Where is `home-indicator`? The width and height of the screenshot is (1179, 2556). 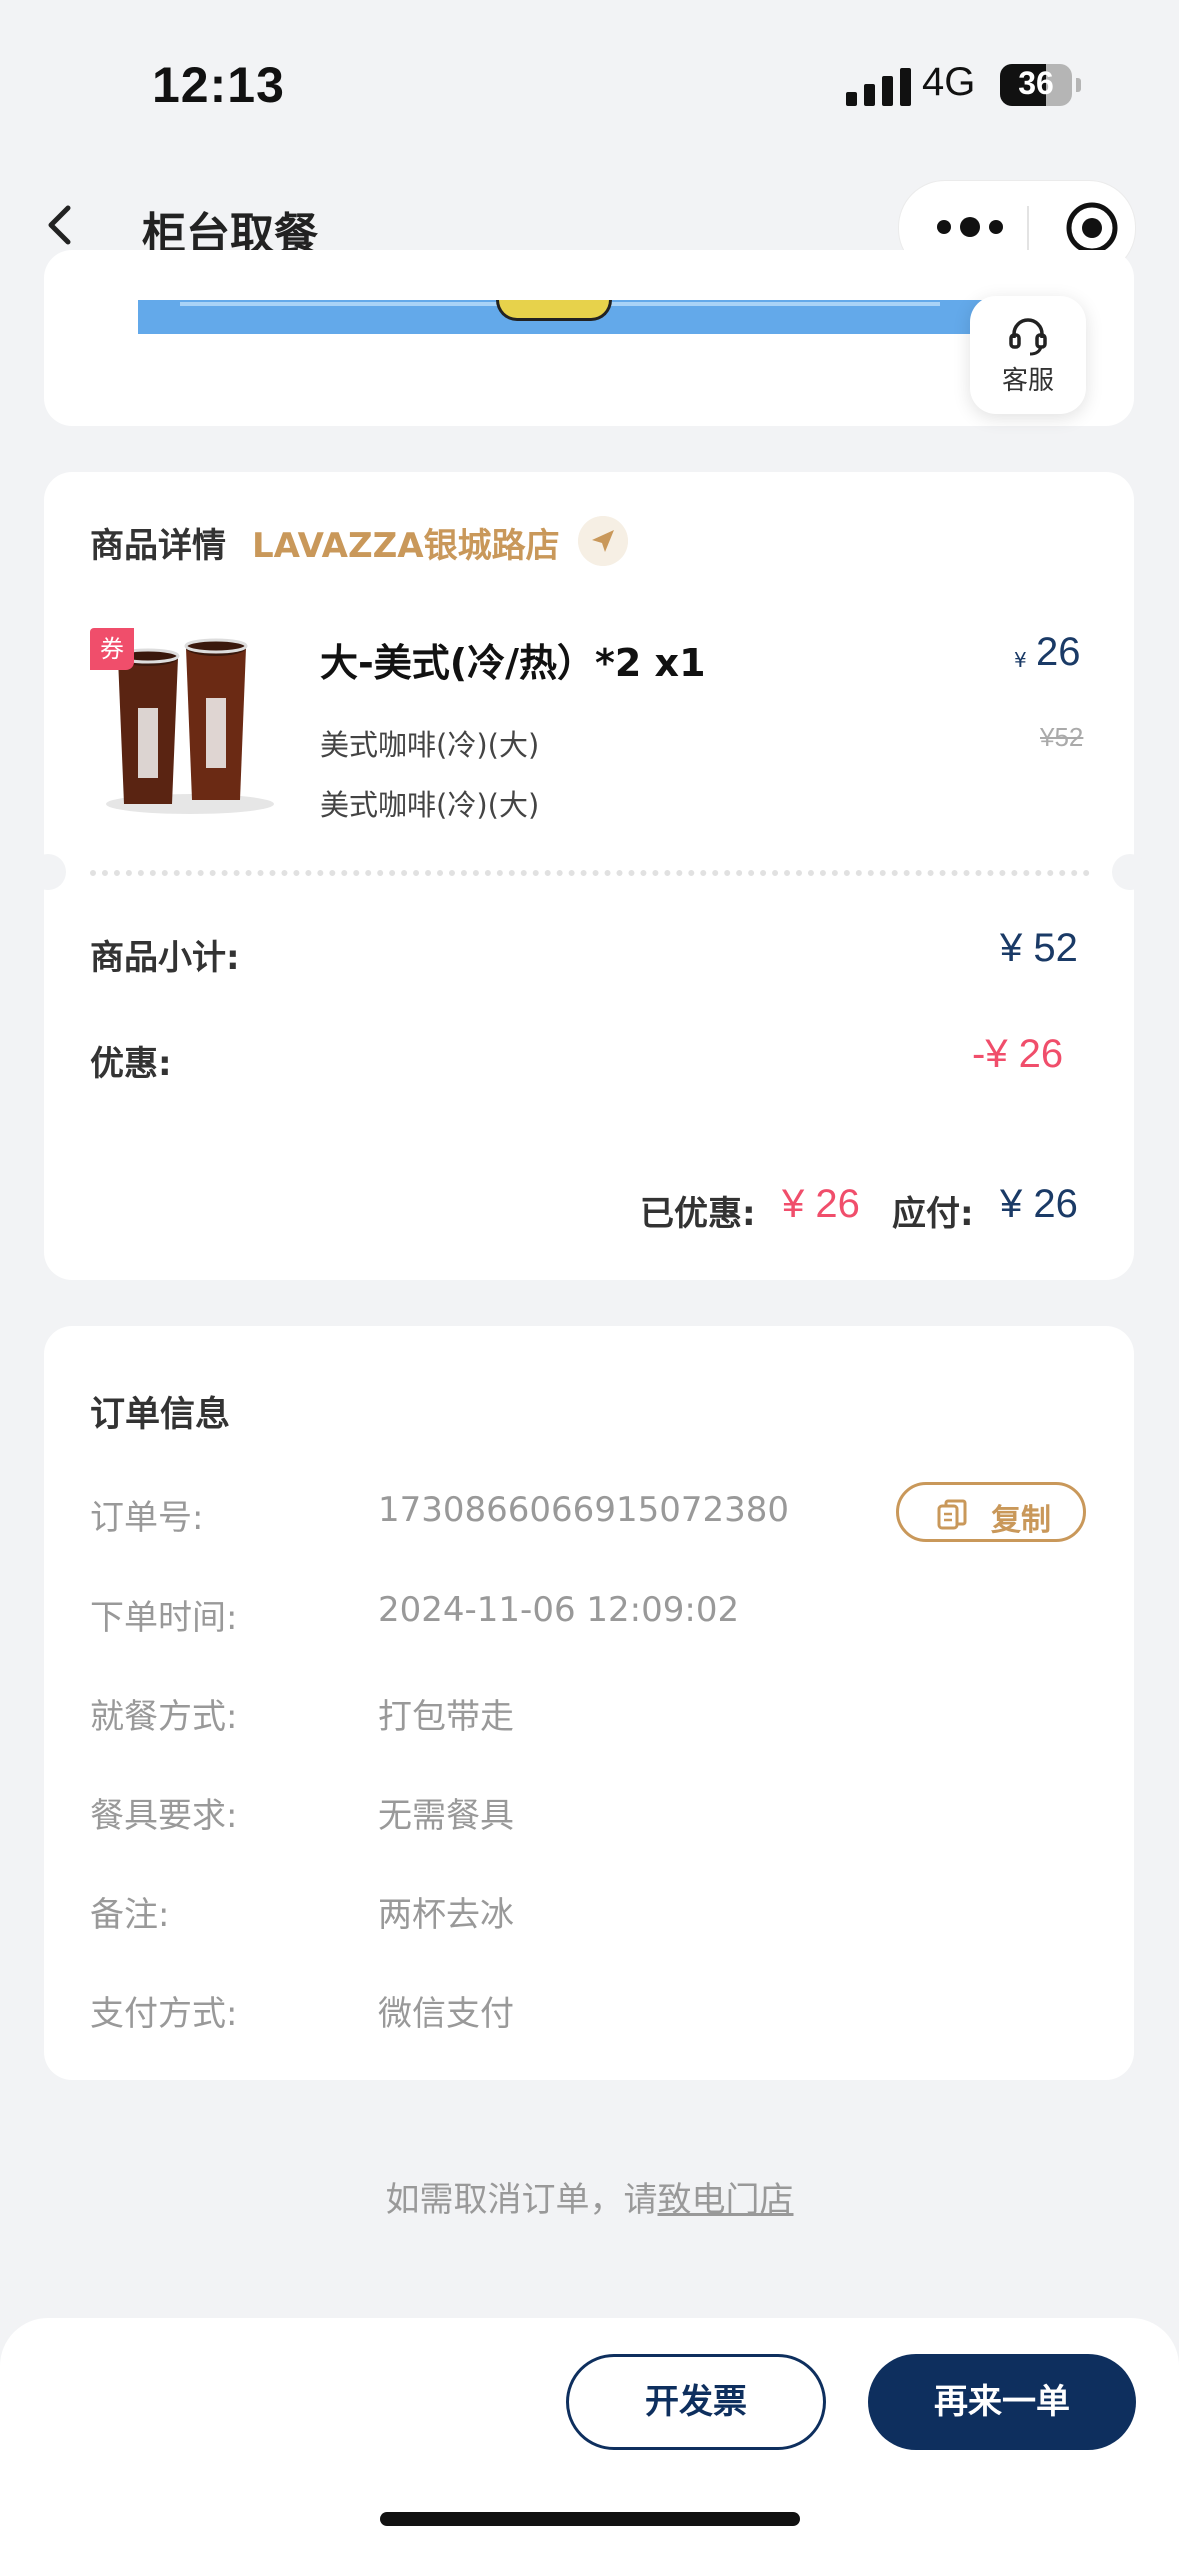
home-indicator is located at coordinates (590, 2519).